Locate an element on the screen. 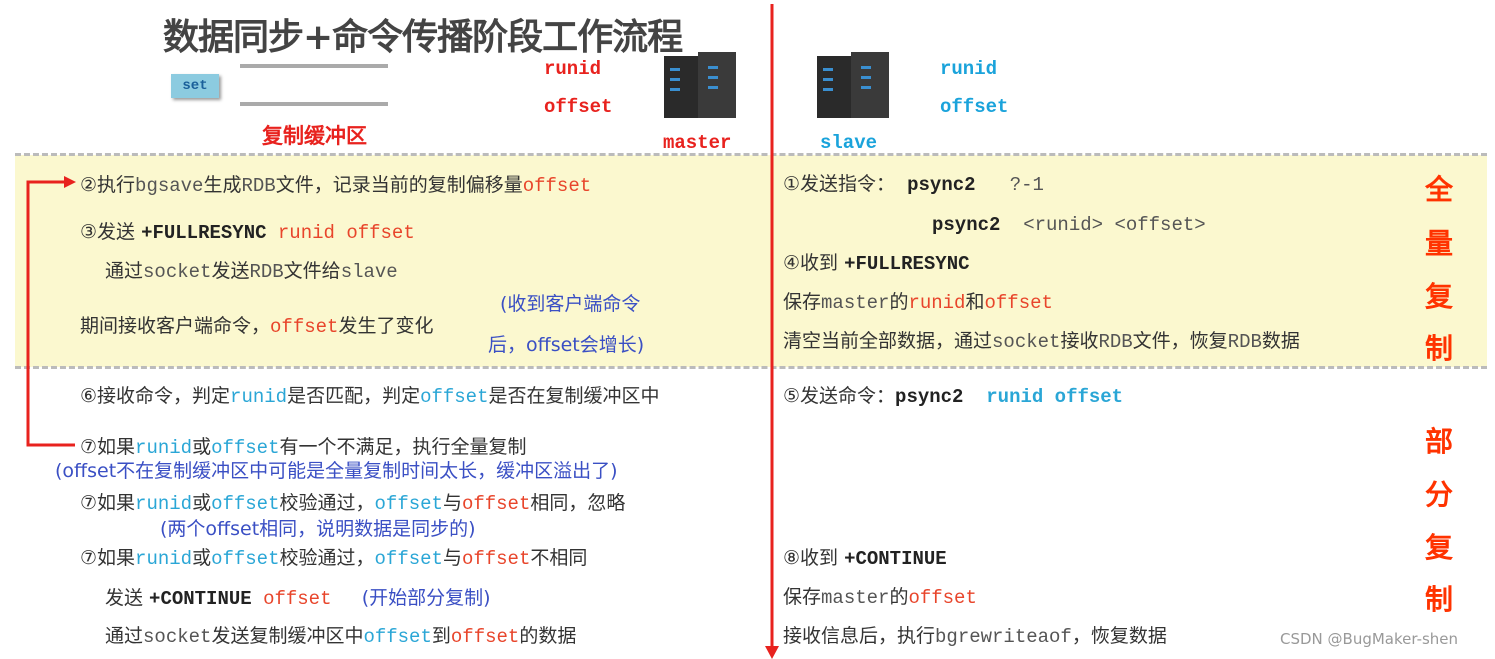 The height and width of the screenshot is (659, 1495). step-line: 保存master的runid和offset is located at coordinates (918, 302).